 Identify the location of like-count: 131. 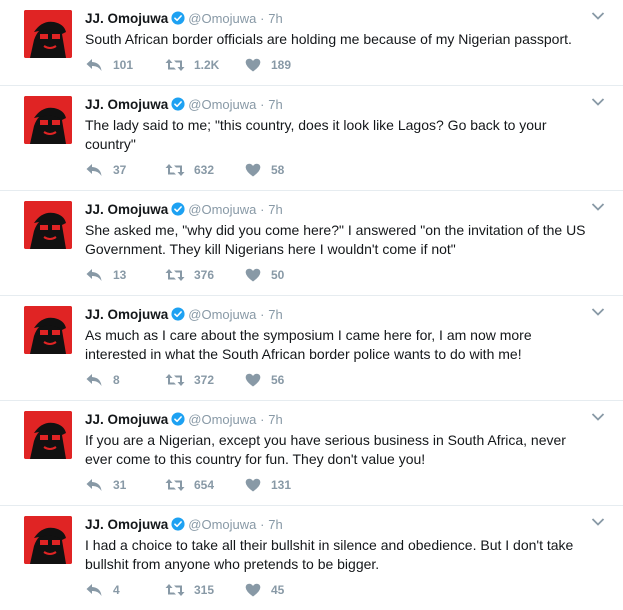
(281, 485).